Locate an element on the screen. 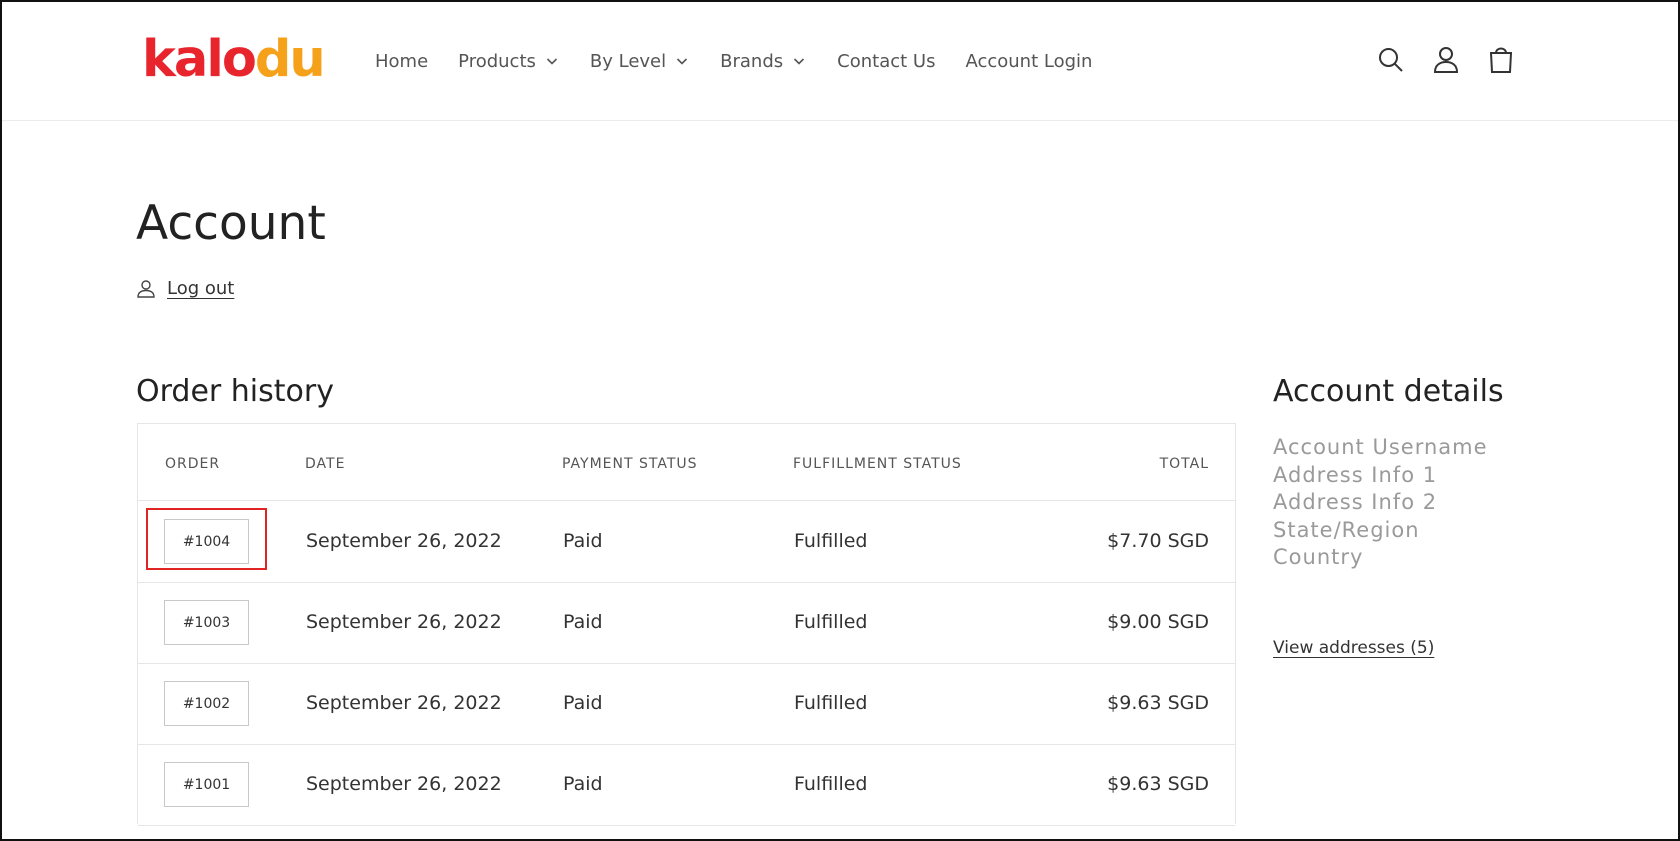 The width and height of the screenshot is (1680, 841). logo-letter: l is located at coordinates (215, 59).